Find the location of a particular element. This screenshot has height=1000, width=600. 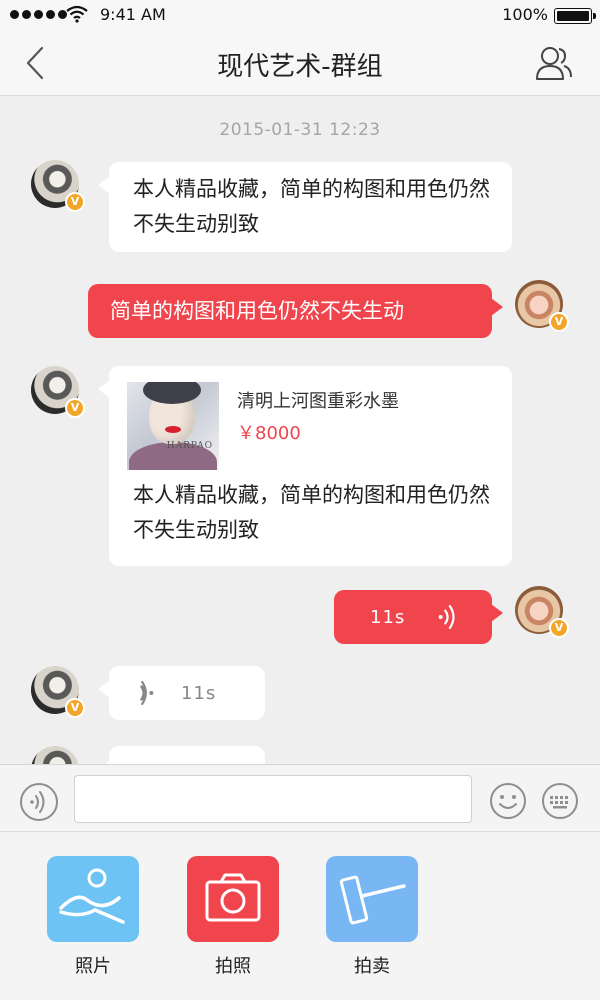

voice-icon is located at coordinates (39, 802).